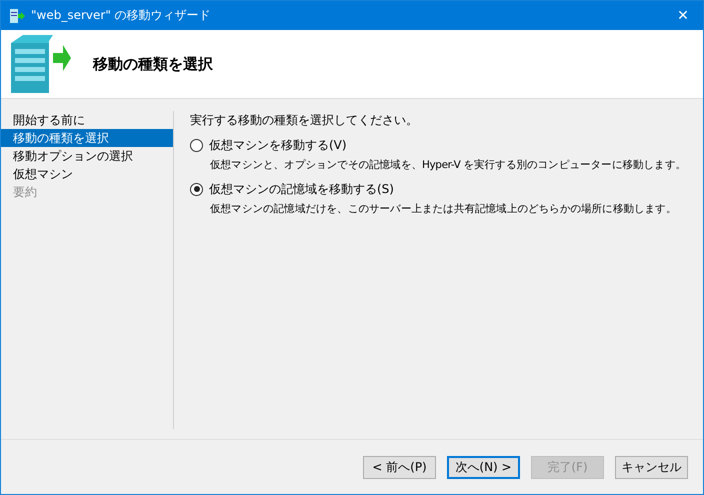 The height and width of the screenshot is (495, 704). I want to click on step-item: 開始する前に, so click(87, 120).